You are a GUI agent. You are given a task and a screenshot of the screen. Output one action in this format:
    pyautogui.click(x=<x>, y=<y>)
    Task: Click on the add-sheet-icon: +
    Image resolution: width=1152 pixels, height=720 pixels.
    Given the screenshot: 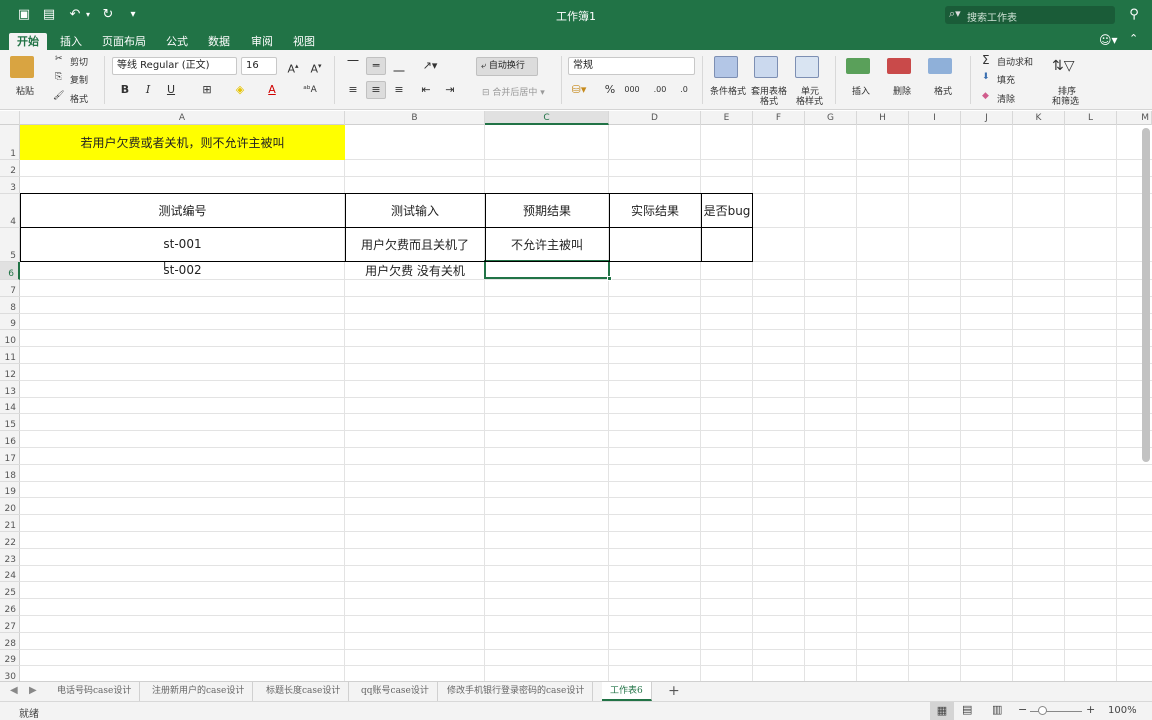 What is the action you would take?
    pyautogui.click(x=674, y=691)
    